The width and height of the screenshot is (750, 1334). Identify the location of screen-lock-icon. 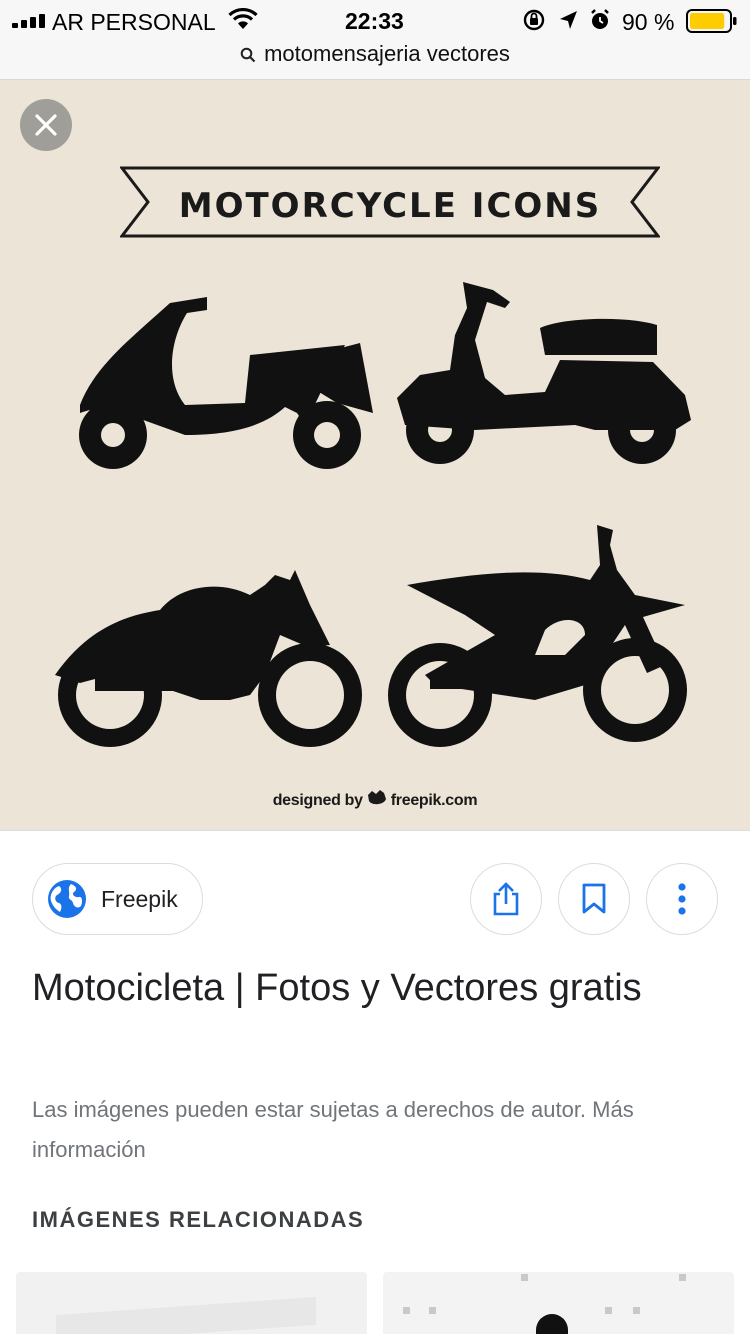
(534, 20).